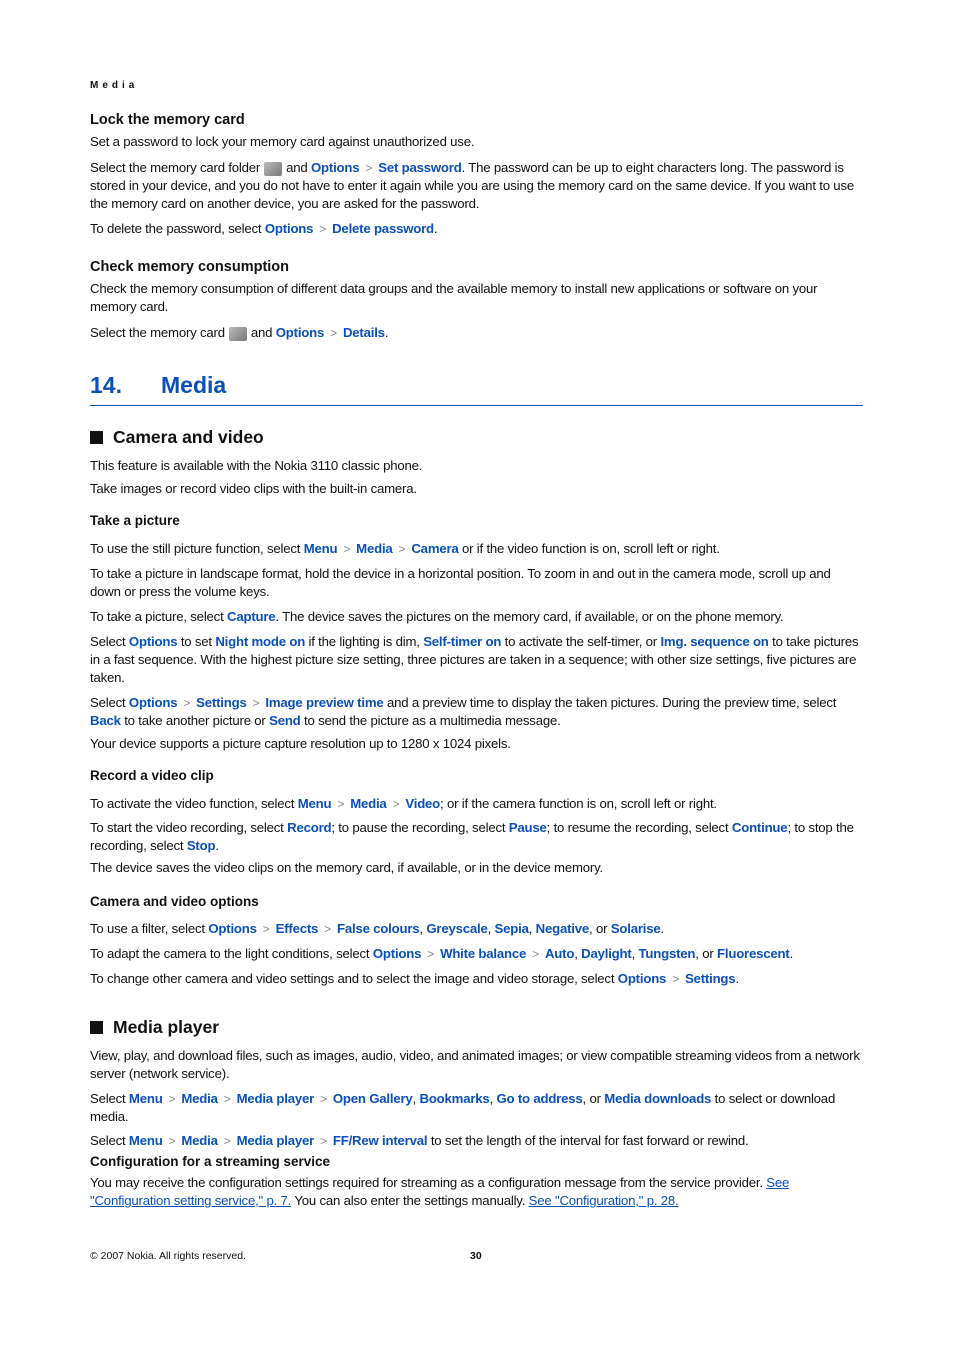 Image resolution: width=954 pixels, height=1350 pixels. What do you see at coordinates (135, 520) in the screenshot?
I see `heading-take-picture: Take a picture` at bounding box center [135, 520].